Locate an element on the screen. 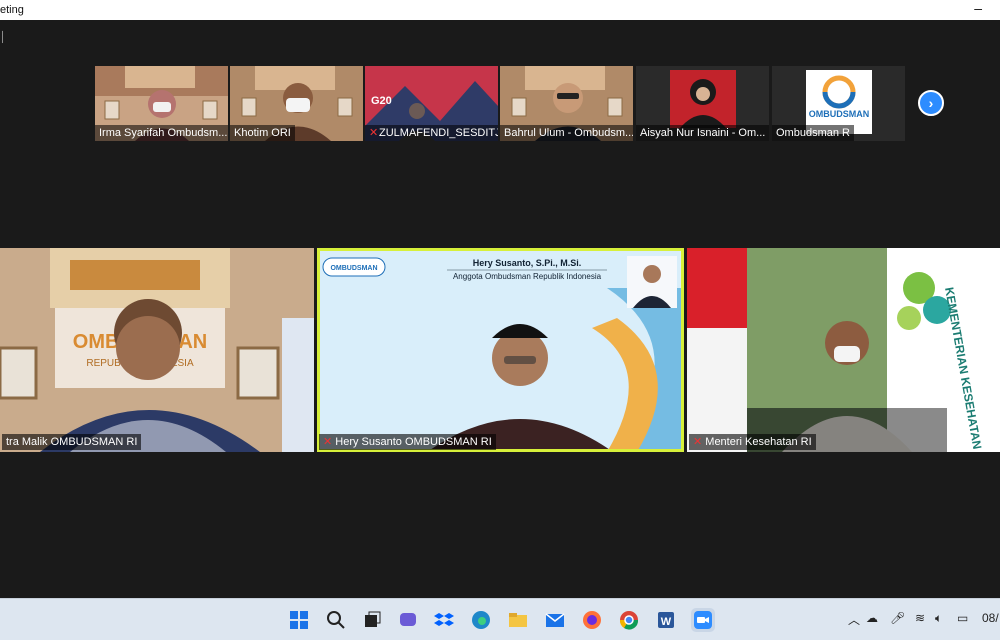  mail-icon is located at coordinates (555, 620).